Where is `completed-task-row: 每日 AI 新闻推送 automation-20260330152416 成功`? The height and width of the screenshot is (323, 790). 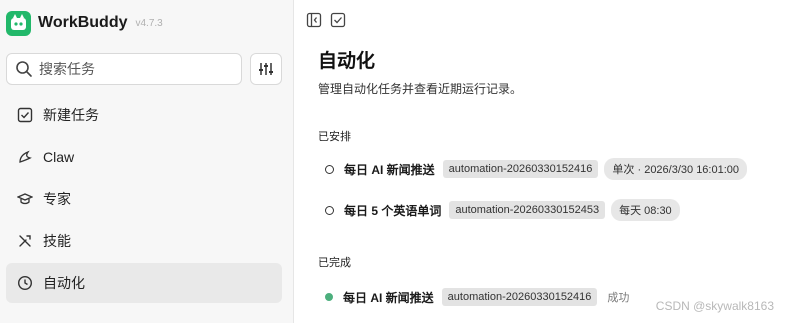
completed-task-row: 每日 AI 新闻推送 automation-20260330152416 成功 is located at coordinates (477, 297).